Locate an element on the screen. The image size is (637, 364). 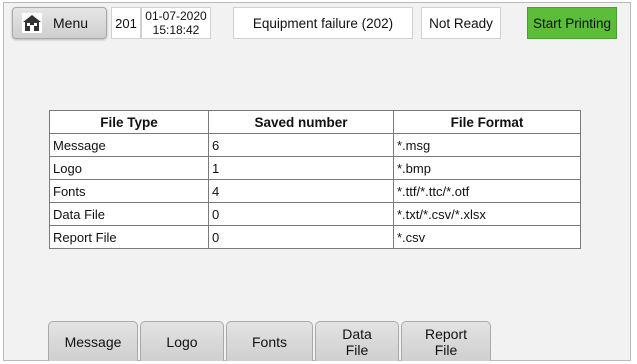
table-cell: Logo is located at coordinates (129, 168).